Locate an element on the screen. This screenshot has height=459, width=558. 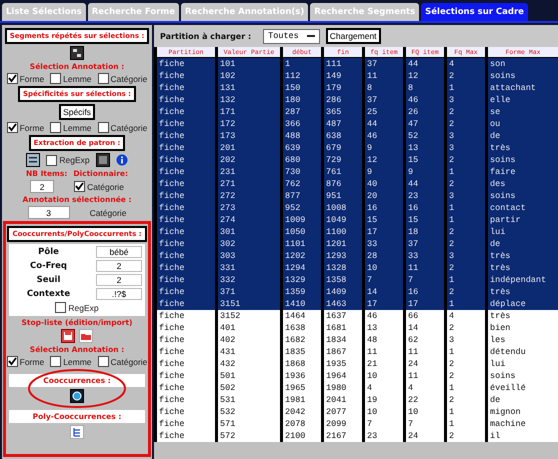
table-row: fiche 532 2042 2077 10 10 1 mignon is located at coordinates (357, 412).